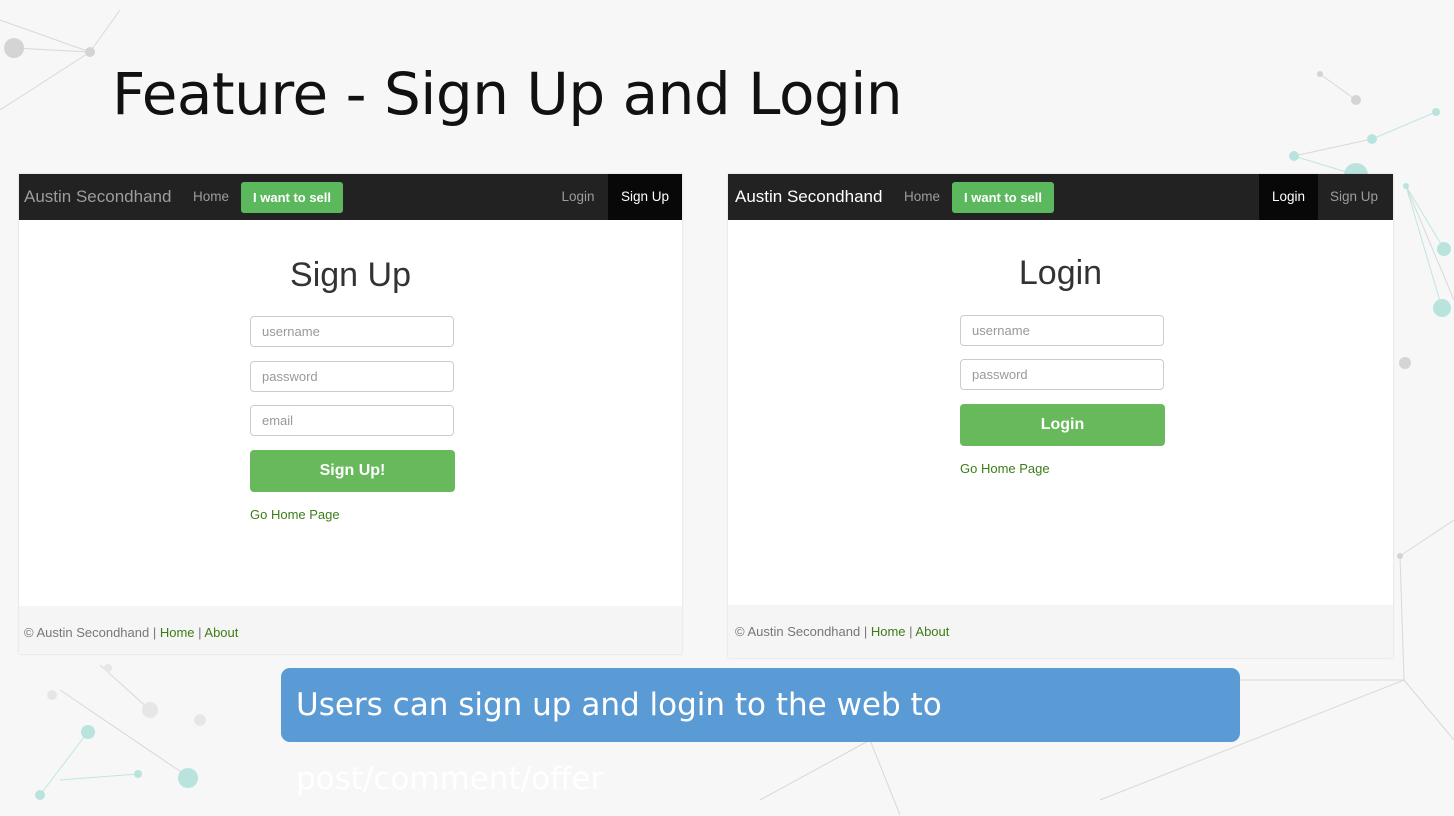 The image size is (1454, 816). I want to click on form-title: Login, so click(1060, 273).